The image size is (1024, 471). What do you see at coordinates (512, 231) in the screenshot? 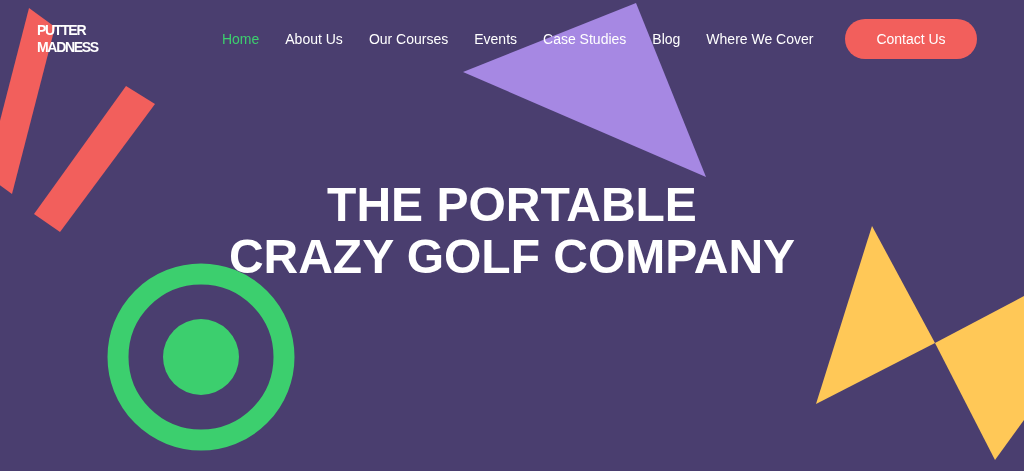
I see `hero-heading: THE PORTABLE CRAZY GOLF COMPANY` at bounding box center [512, 231].